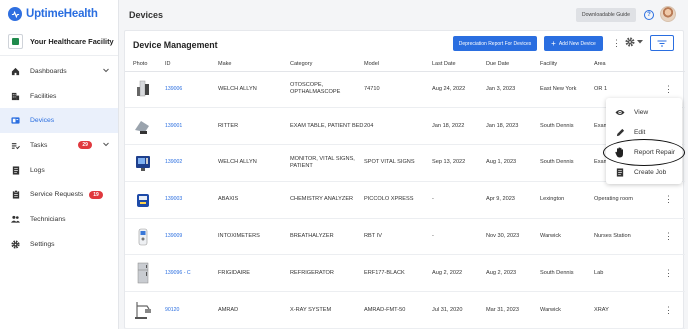 Image resolution: width=688 pixels, height=329 pixels. I want to click on device-id-link: 139003, so click(191, 200).